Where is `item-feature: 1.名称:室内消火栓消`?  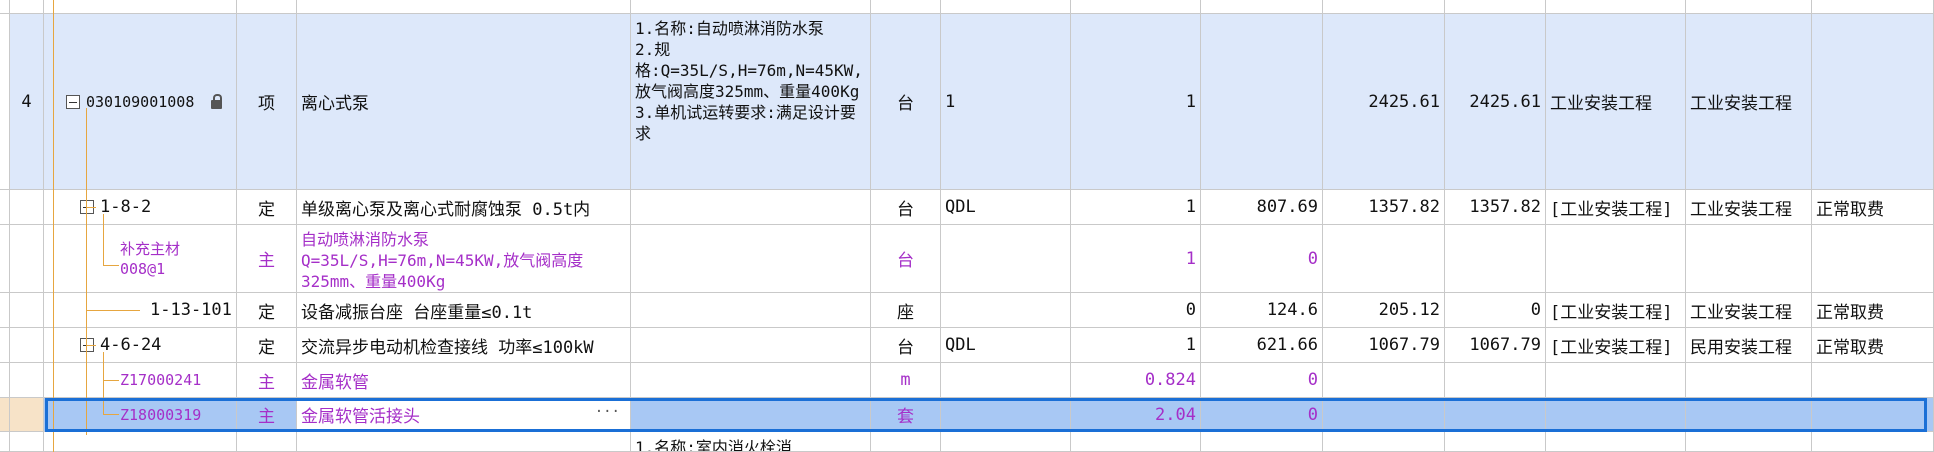
item-feature: 1.名称:室内消火栓消 is located at coordinates (751, 441).